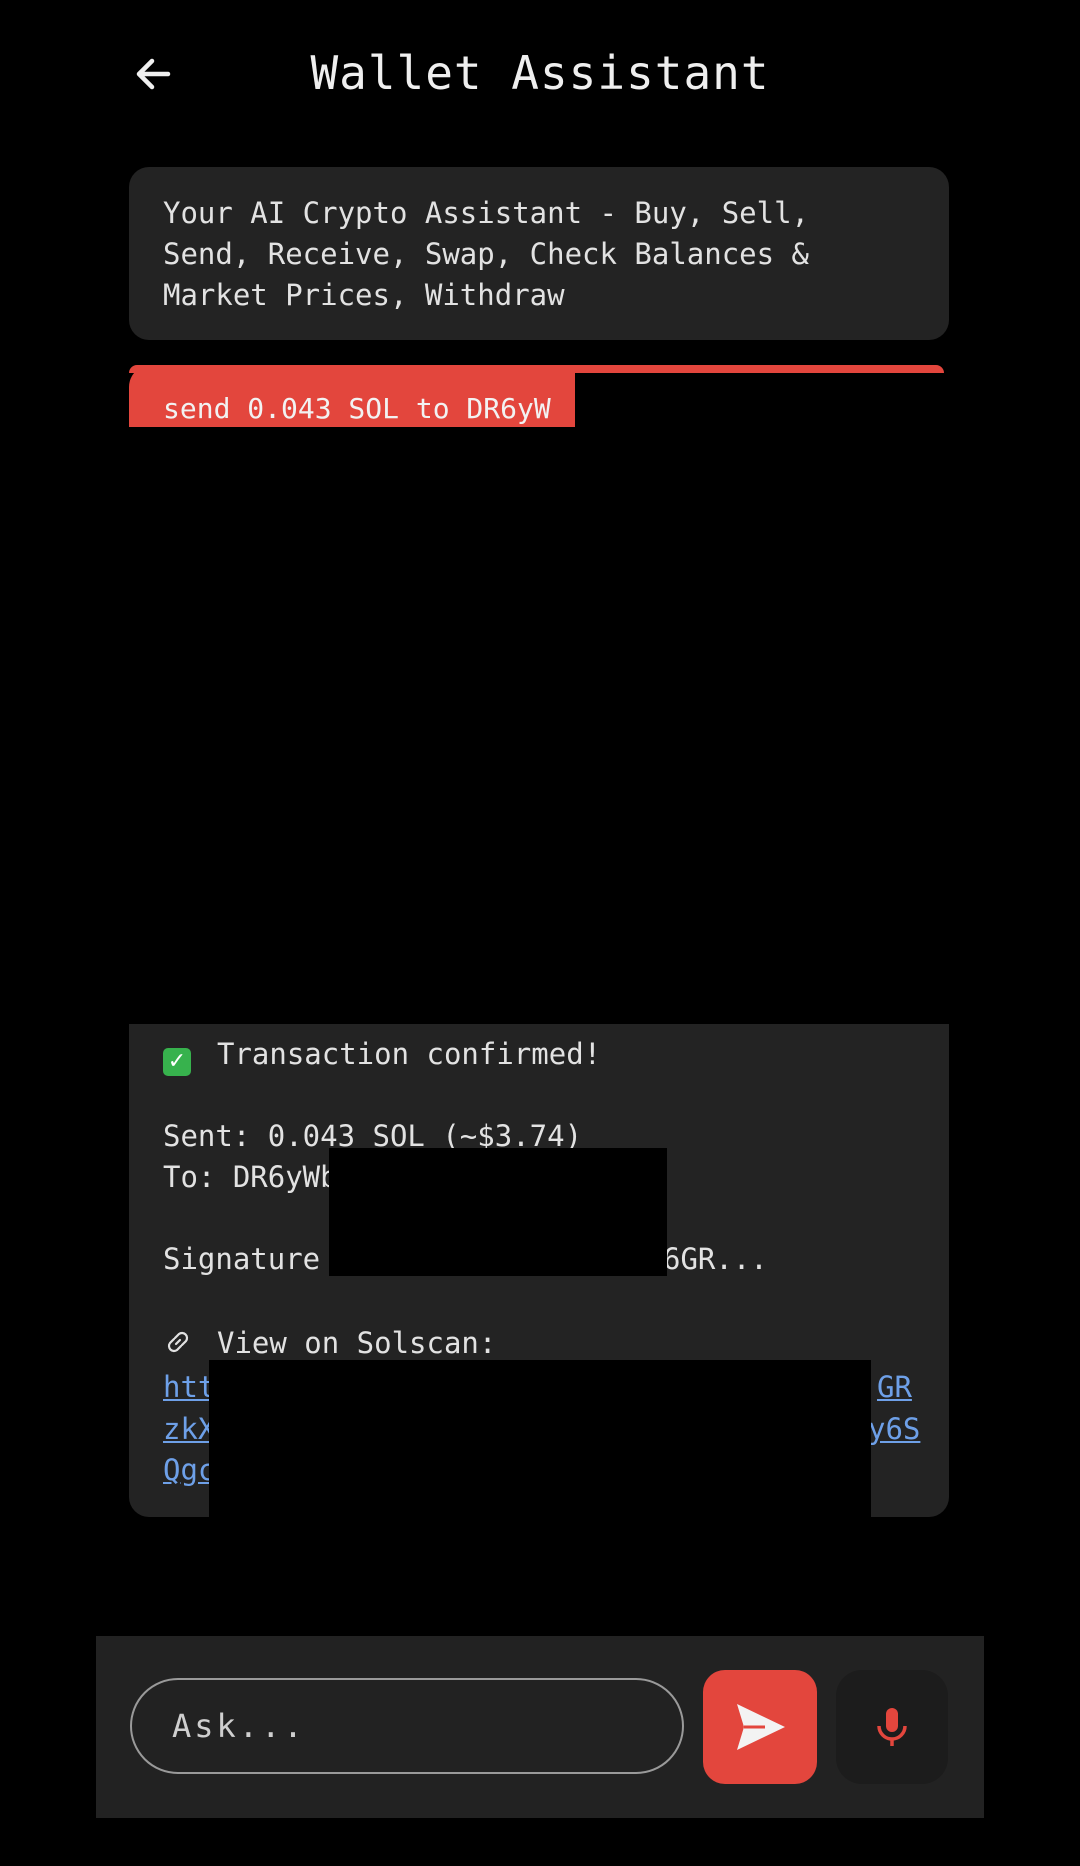 Image resolution: width=1080 pixels, height=1866 pixels. Describe the element at coordinates (407, 1726) in the screenshot. I see `ask-input` at that location.